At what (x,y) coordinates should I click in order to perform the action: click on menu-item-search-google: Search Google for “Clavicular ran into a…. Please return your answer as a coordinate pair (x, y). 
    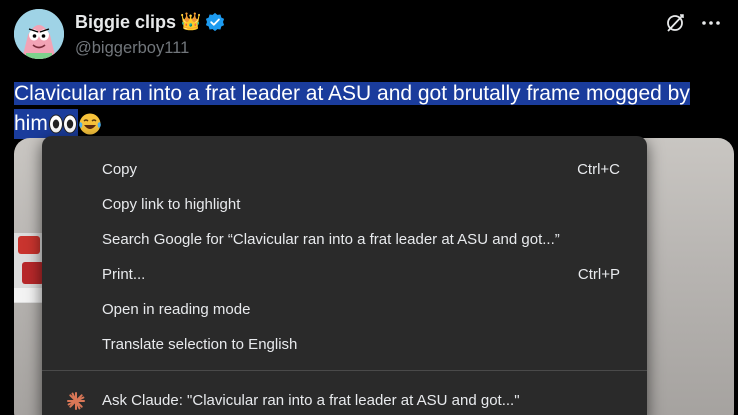
    Looking at the image, I should click on (344, 239).